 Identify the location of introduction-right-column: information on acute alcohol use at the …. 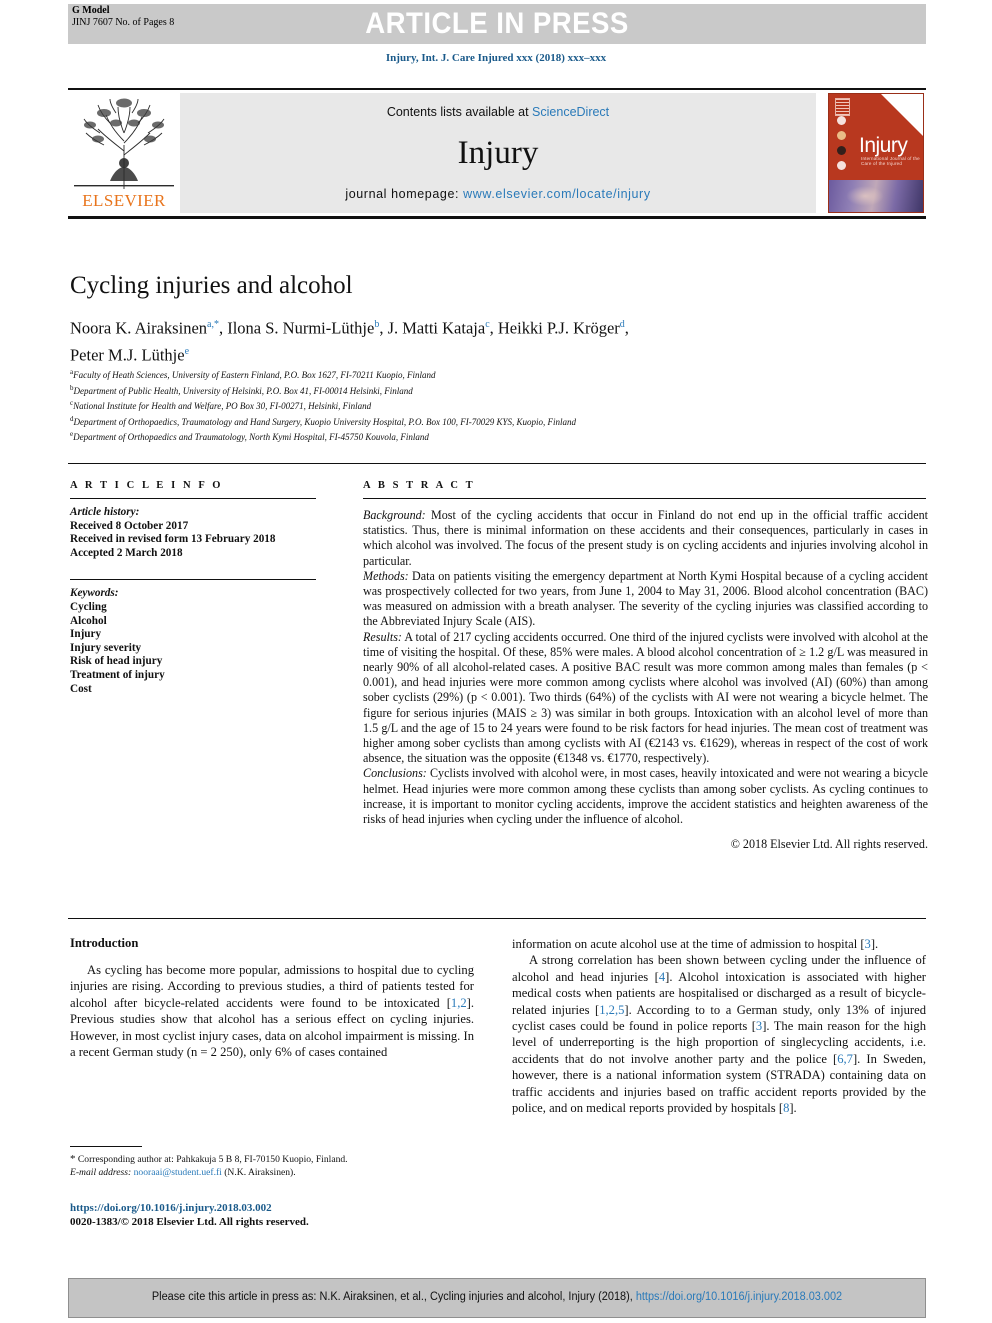
(719, 1026).